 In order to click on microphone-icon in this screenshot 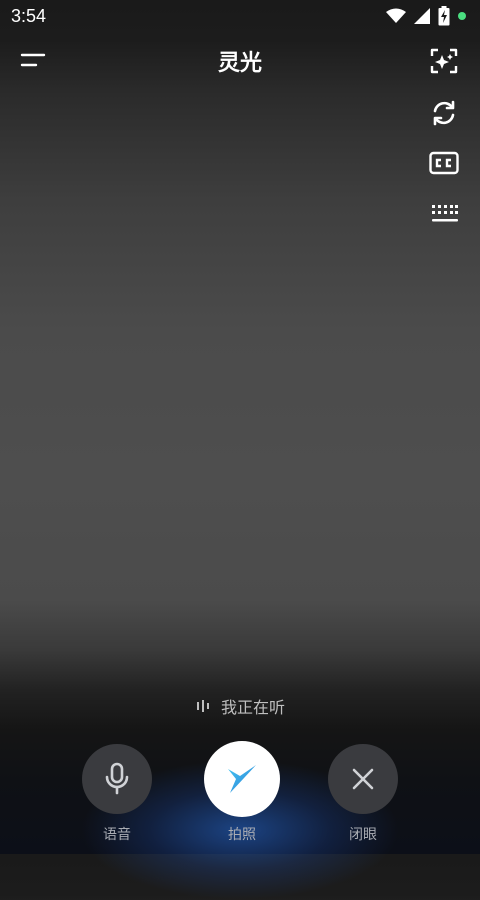, I will do `click(117, 778)`.